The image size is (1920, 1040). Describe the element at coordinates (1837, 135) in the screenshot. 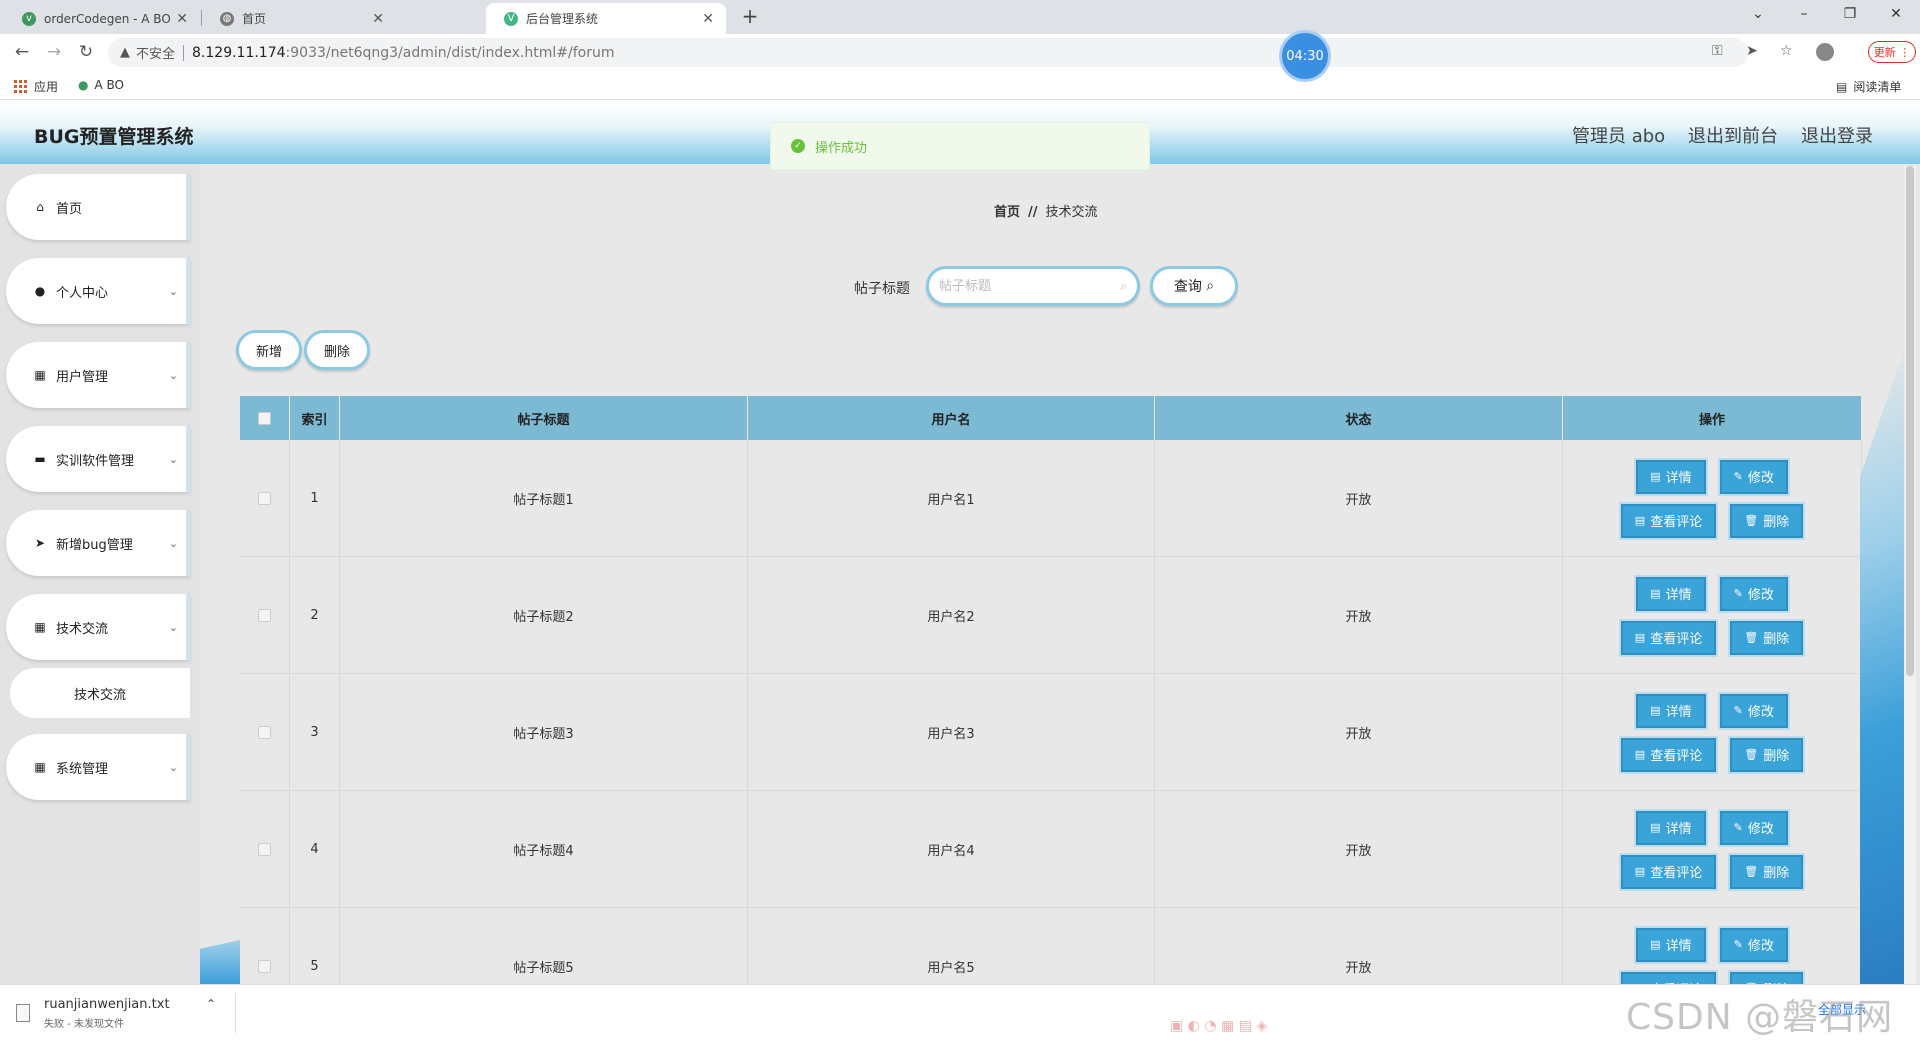

I see `logout-link: 退出登录` at that location.